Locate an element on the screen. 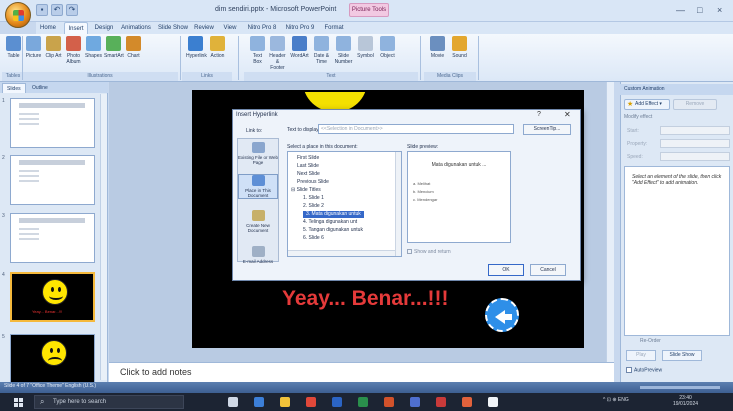 This screenshot has width=733, height=411. tree-item: Previous Slide is located at coordinates (313, 182).